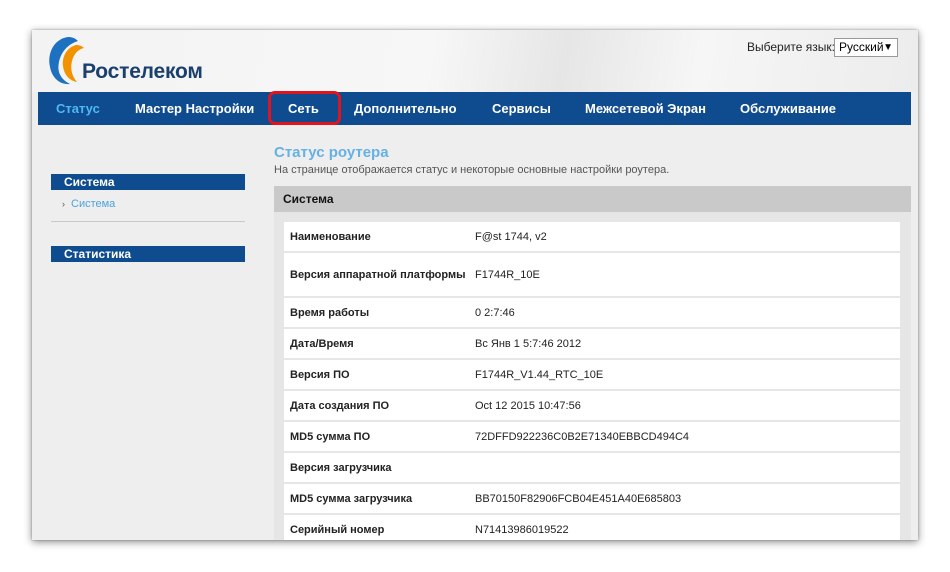 Image resolution: width=950 pixels, height=572 pixels. I want to click on nav-firewall: Межсетевой Экран, so click(645, 108).